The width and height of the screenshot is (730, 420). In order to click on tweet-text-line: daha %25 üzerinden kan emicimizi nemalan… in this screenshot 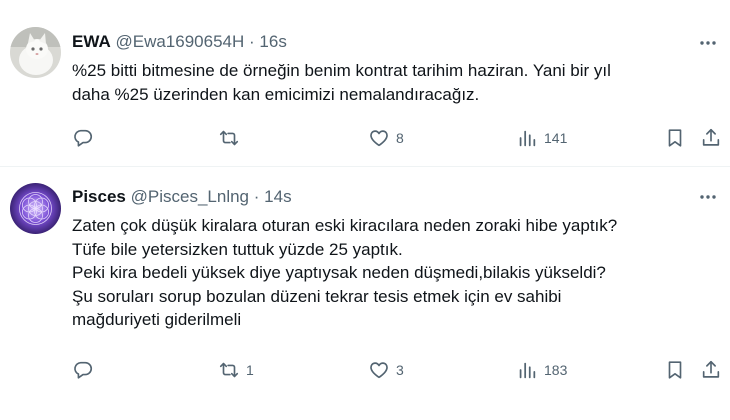, I will do `click(276, 94)`.